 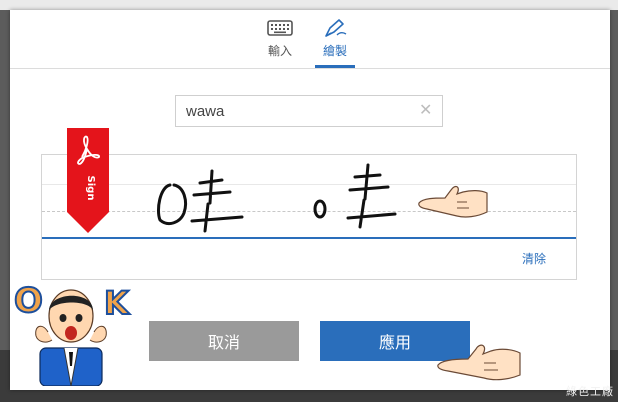 What do you see at coordinates (279, 51) in the screenshot?
I see `tab-type-label: 輸入` at bounding box center [279, 51].